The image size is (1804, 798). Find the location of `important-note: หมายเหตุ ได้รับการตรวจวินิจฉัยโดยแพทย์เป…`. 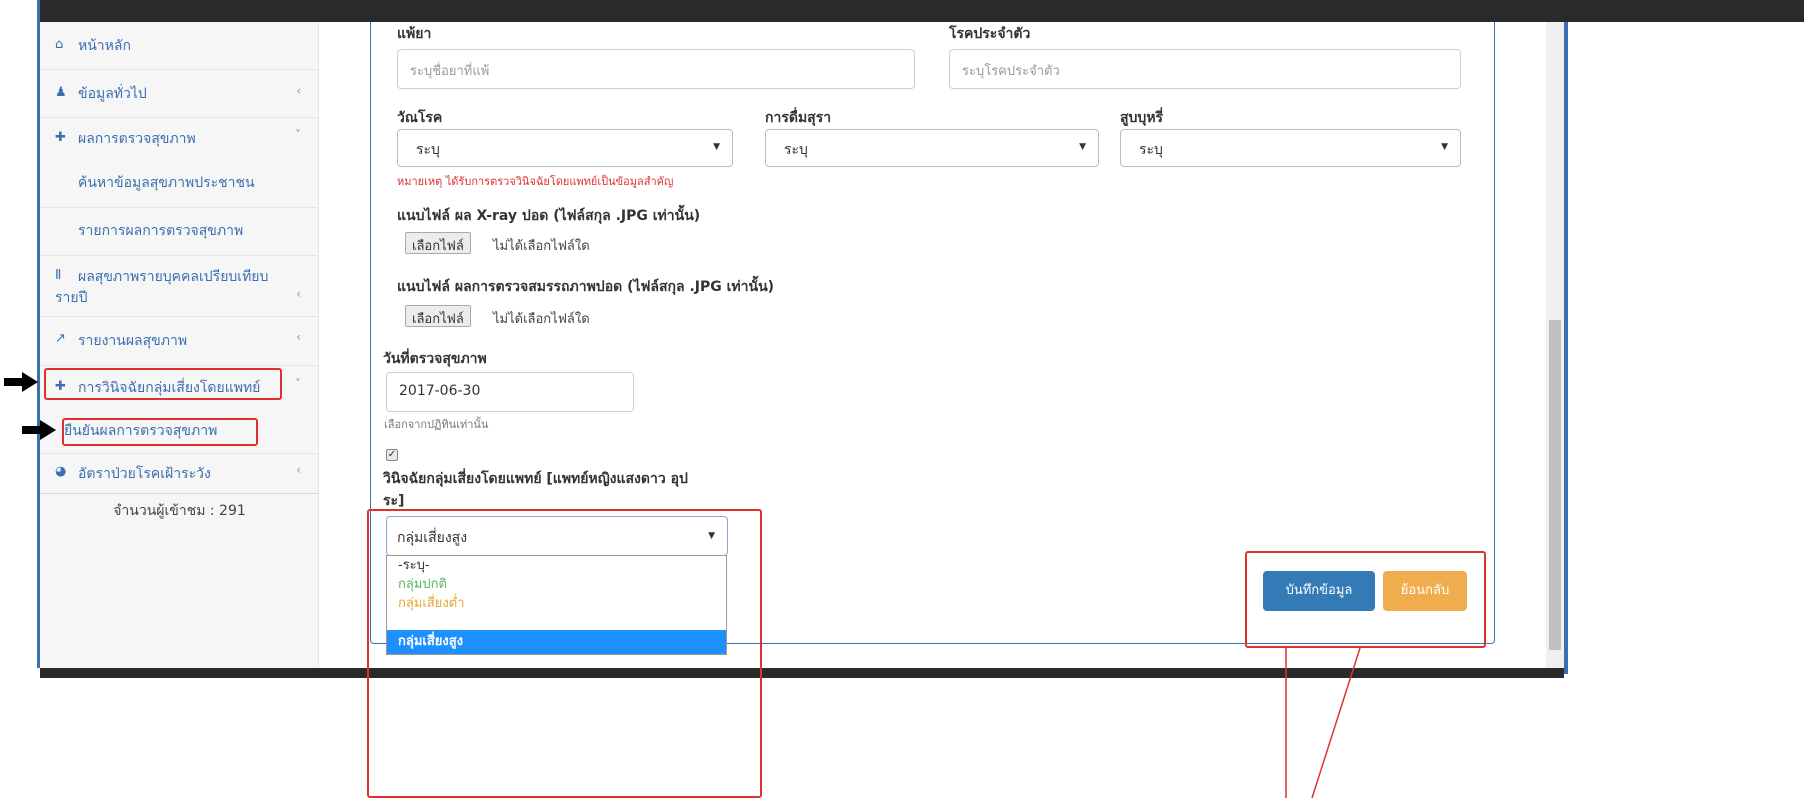

important-note: หมายเหตุ ได้รับการตรวจวินิจฉัยโดยแพทย์เป… is located at coordinates (535, 181).